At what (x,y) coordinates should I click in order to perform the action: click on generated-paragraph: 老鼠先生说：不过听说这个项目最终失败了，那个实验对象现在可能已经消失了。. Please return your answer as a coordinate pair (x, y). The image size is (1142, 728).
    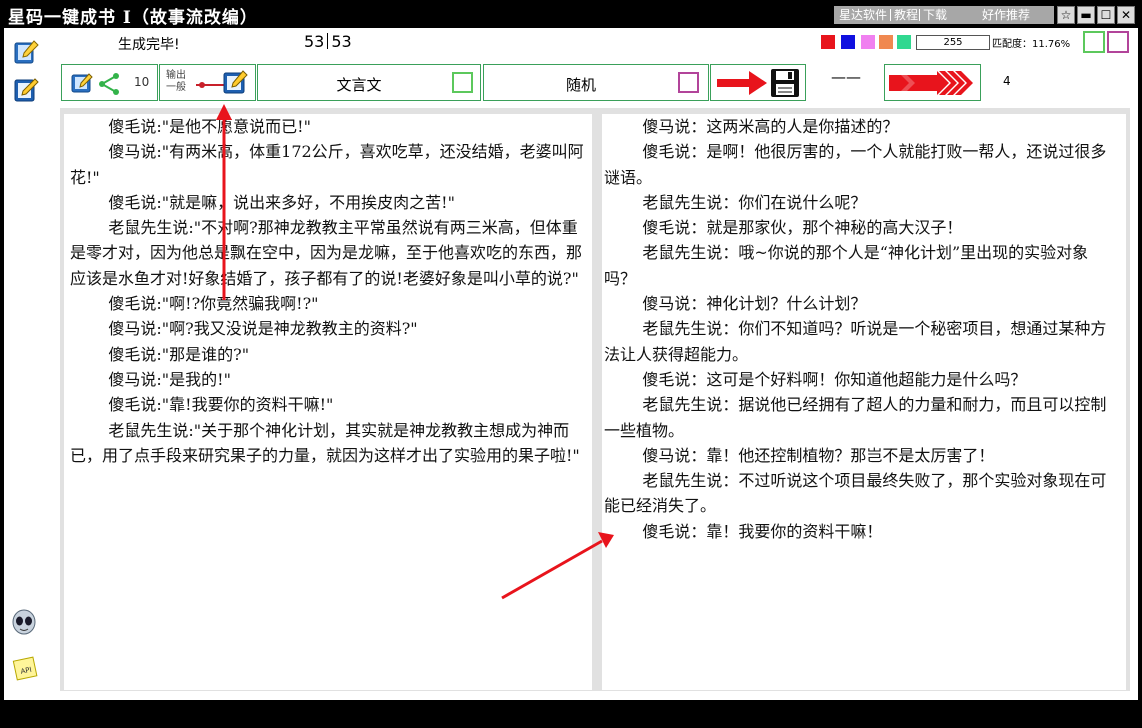
    Looking at the image, I should click on (855, 493).